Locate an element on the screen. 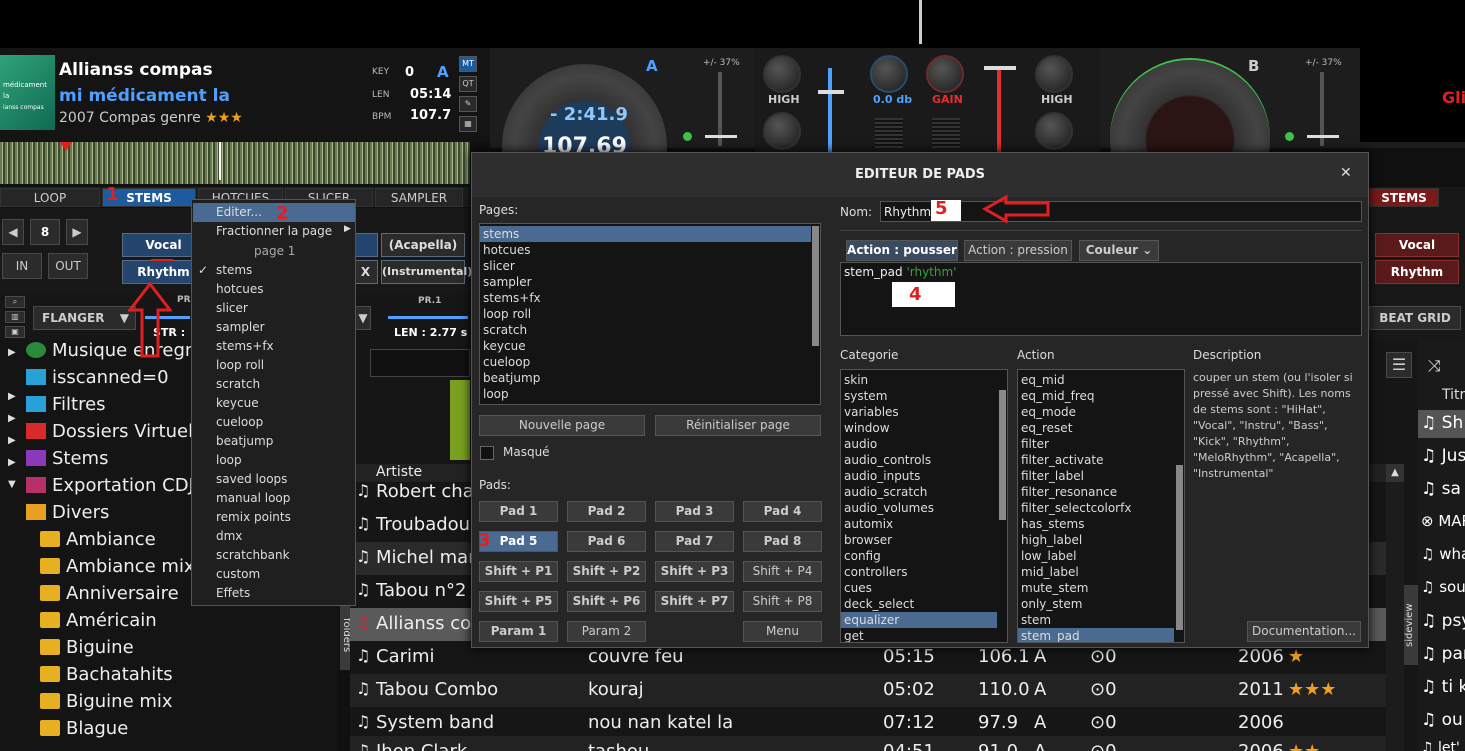 Image resolution: width=1465 pixels, height=751 pixels. action-item-selected: stem_pad is located at coordinates (1050, 635).